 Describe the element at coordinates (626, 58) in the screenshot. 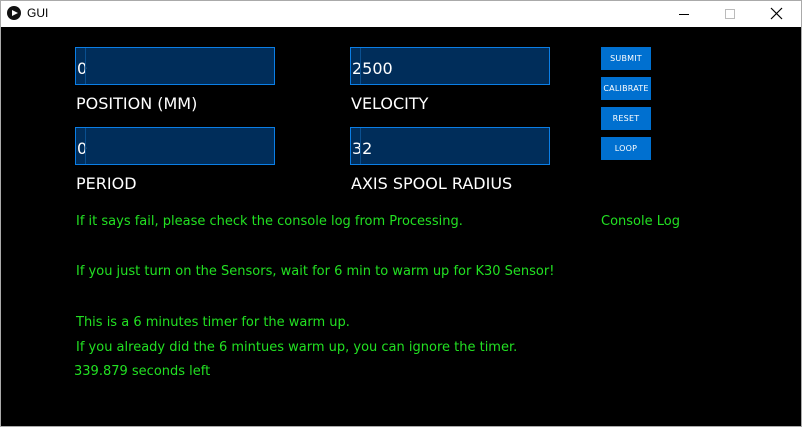

I see `submit-button: SUBMIT` at that location.